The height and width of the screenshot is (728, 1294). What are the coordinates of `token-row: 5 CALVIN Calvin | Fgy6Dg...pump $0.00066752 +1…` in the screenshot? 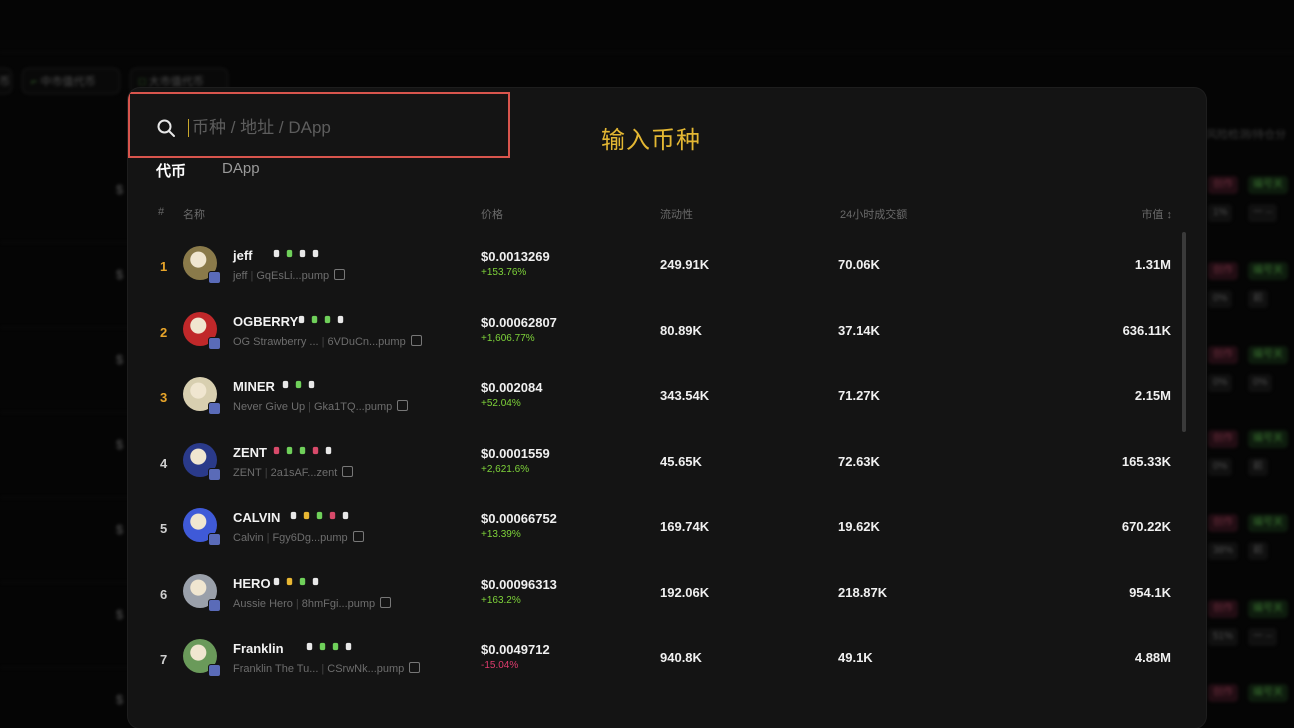 It's located at (653, 528).